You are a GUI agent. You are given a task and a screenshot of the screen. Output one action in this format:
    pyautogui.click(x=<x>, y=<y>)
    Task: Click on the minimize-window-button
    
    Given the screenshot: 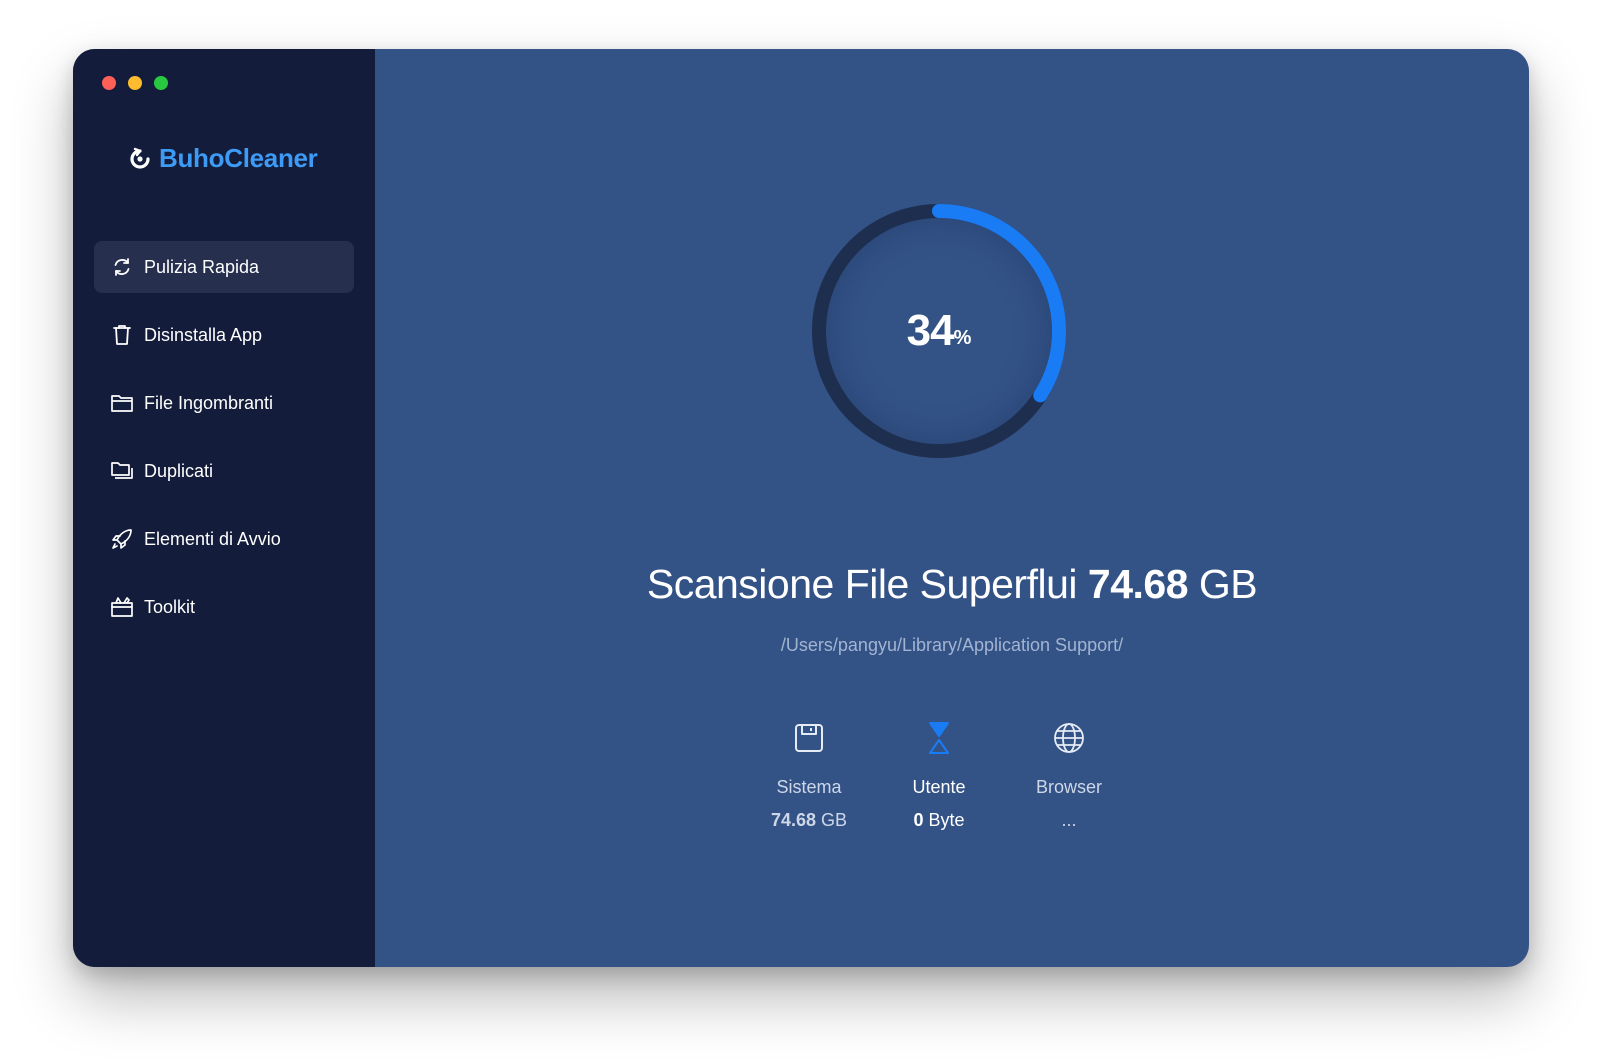 What is the action you would take?
    pyautogui.click(x=135, y=83)
    